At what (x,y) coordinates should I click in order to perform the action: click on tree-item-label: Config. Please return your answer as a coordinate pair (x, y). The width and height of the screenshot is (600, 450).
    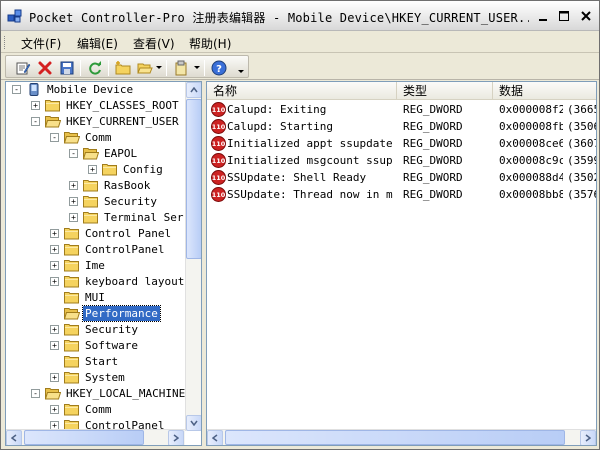
    Looking at the image, I should click on (143, 169).